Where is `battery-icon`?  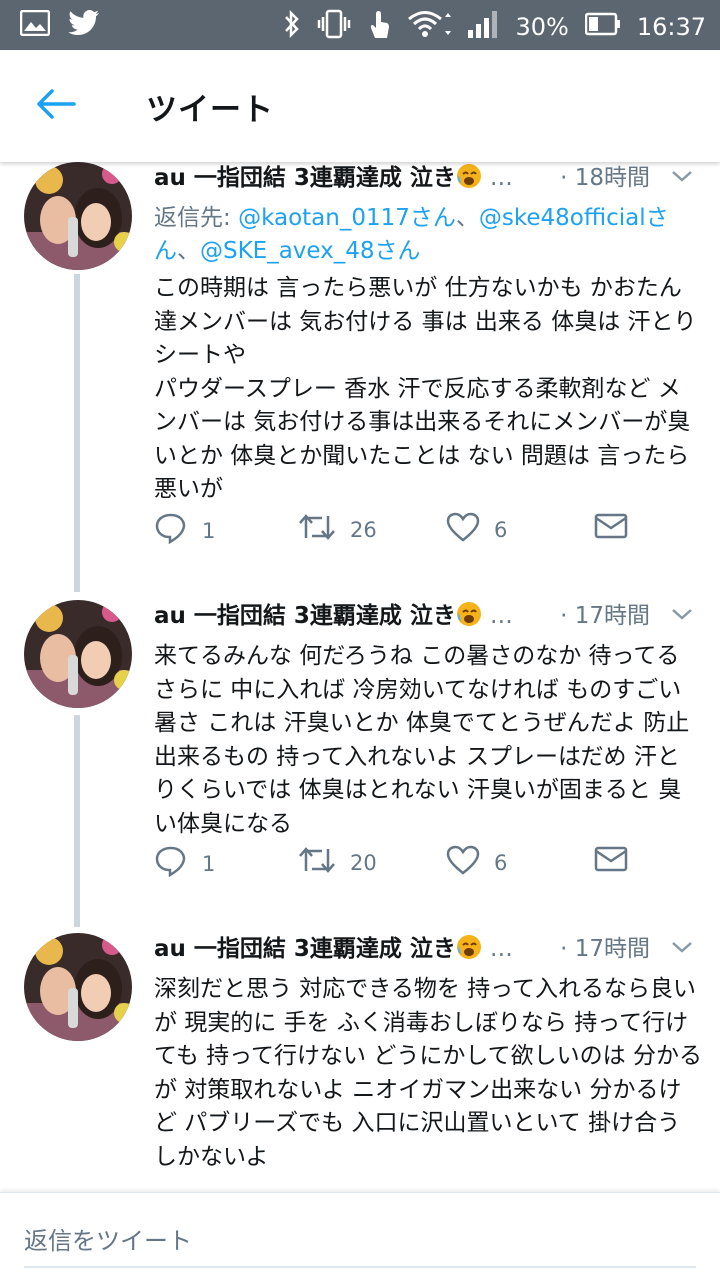
battery-icon is located at coordinates (602, 27).